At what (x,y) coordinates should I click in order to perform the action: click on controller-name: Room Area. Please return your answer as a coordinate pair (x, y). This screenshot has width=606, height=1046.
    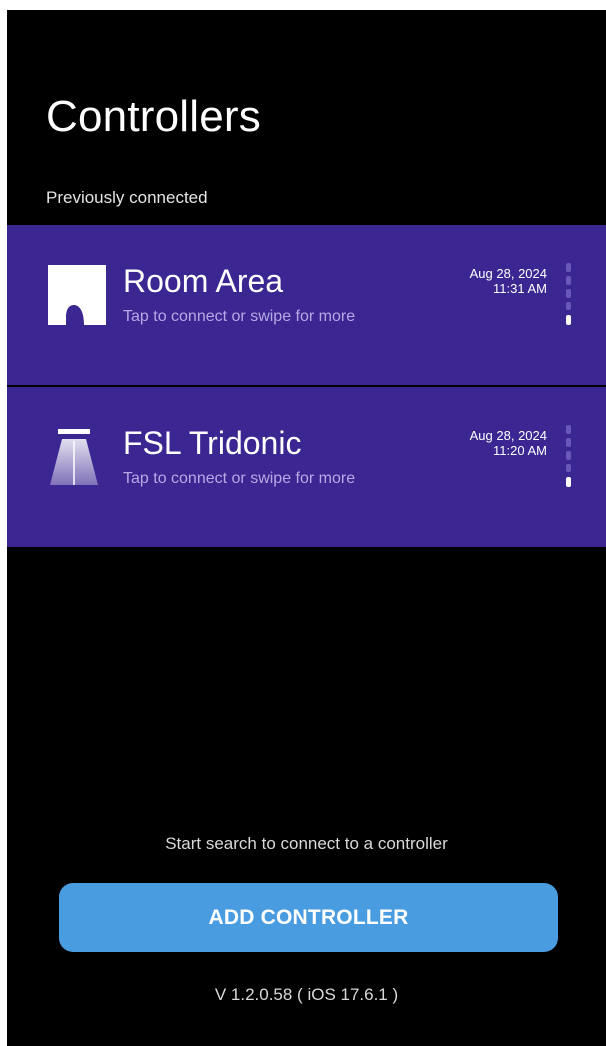
    Looking at the image, I should click on (203, 281).